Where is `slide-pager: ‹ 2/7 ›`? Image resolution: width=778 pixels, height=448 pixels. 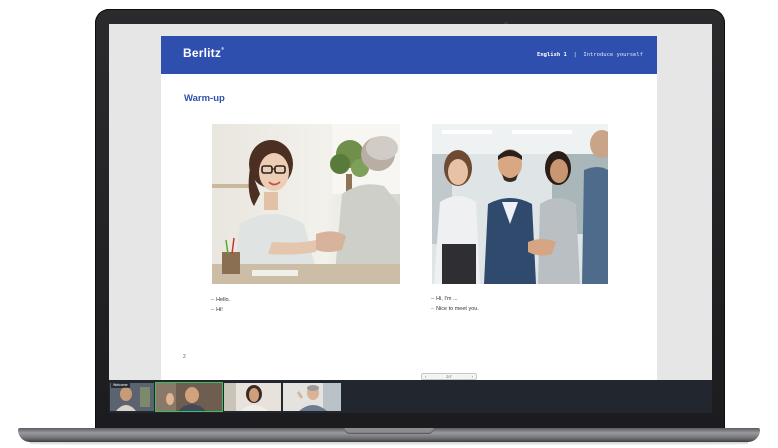
slide-pager: ‹ 2/7 › is located at coordinates (449, 376).